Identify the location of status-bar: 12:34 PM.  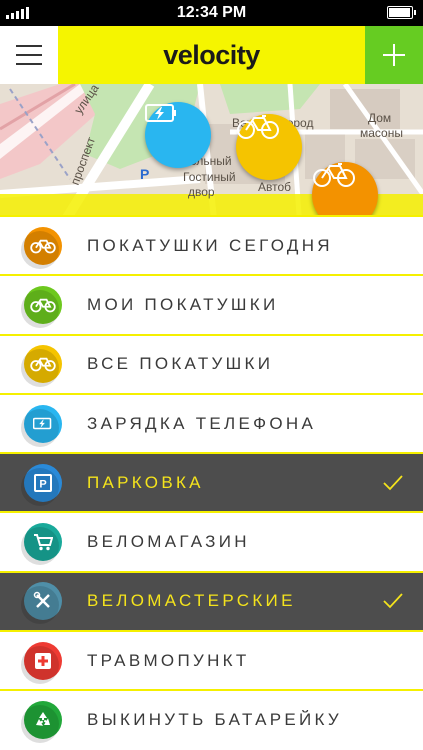
(211, 13).